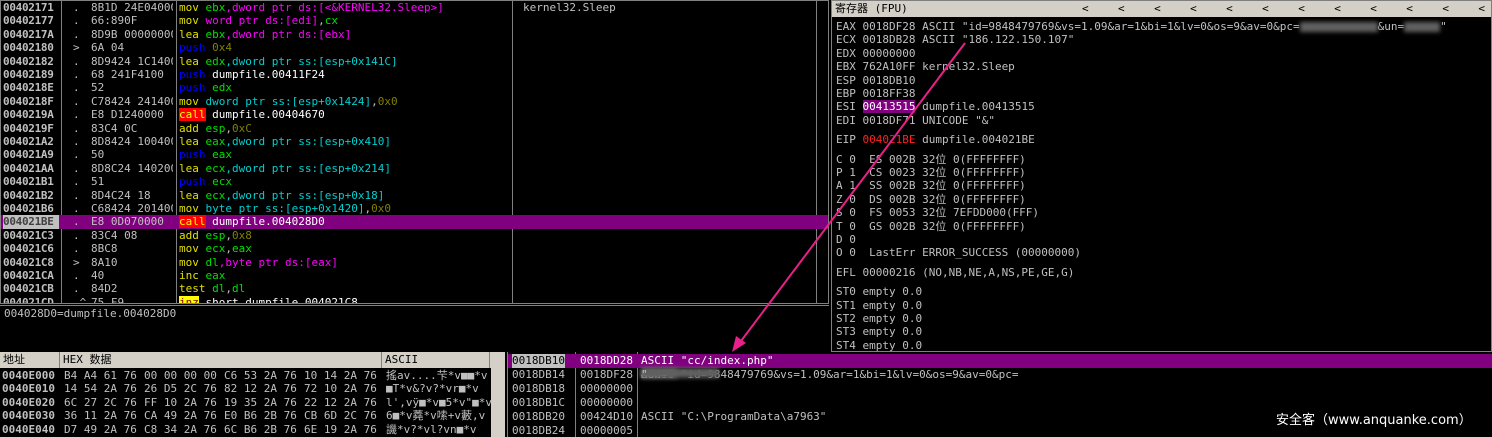  What do you see at coordinates (958, 252) in the screenshot?
I see `flag-line: O 0 LastErr ERROR_SUCCESS (00000000)` at bounding box center [958, 252].